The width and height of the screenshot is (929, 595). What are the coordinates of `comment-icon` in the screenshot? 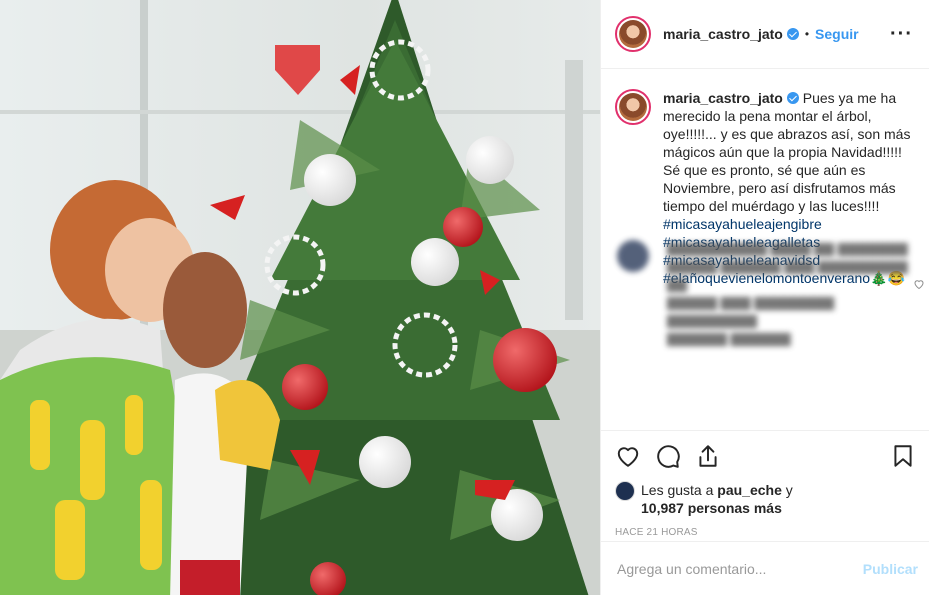 It's located at (668, 456).